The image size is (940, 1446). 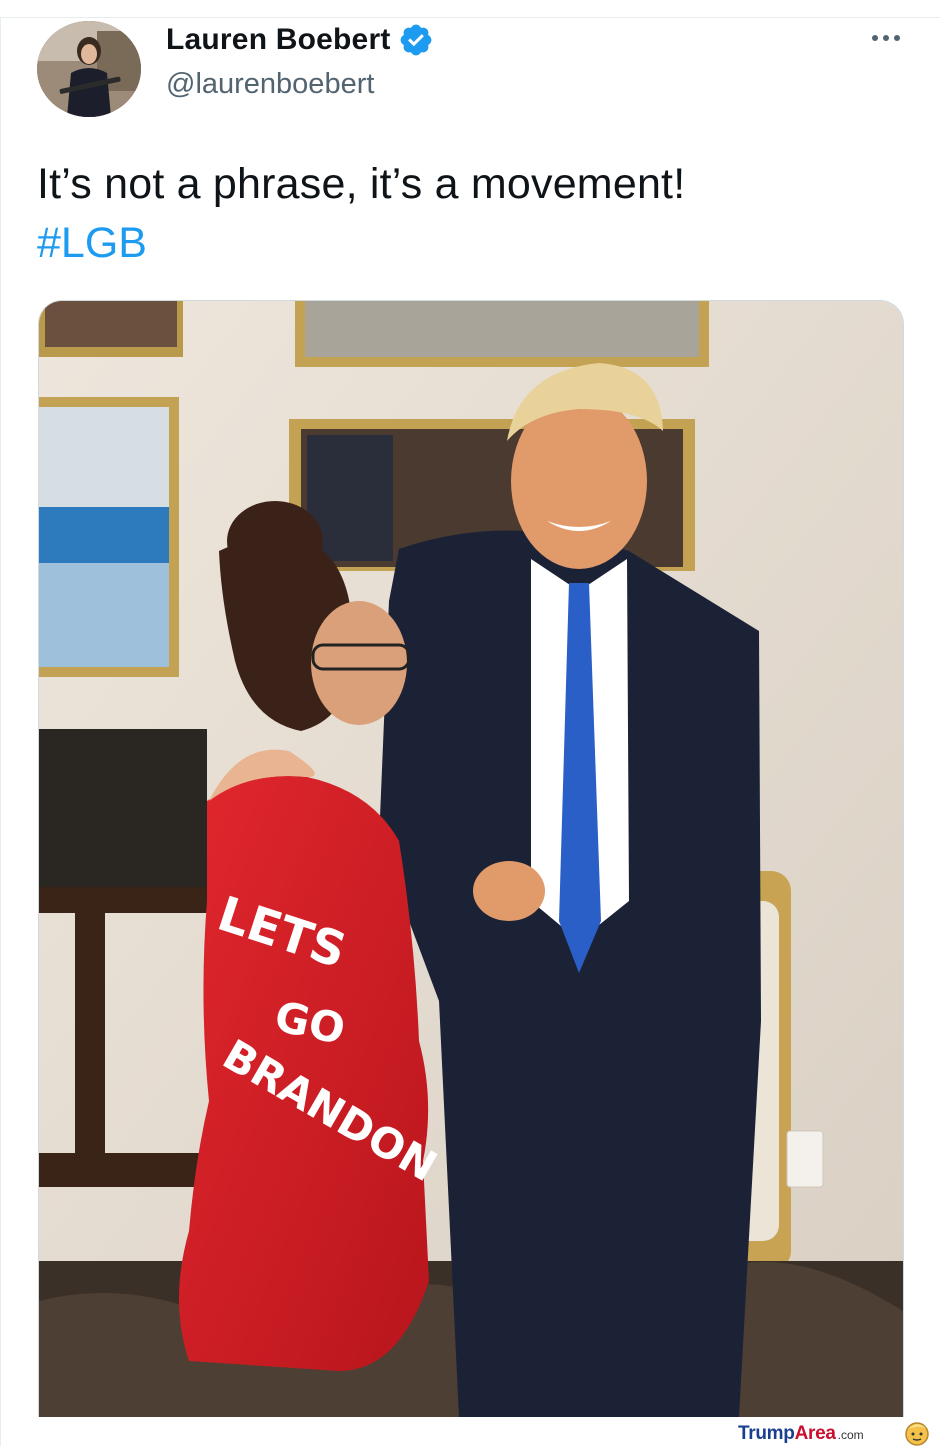 I want to click on watermark-logo-icon, so click(x=917, y=1434).